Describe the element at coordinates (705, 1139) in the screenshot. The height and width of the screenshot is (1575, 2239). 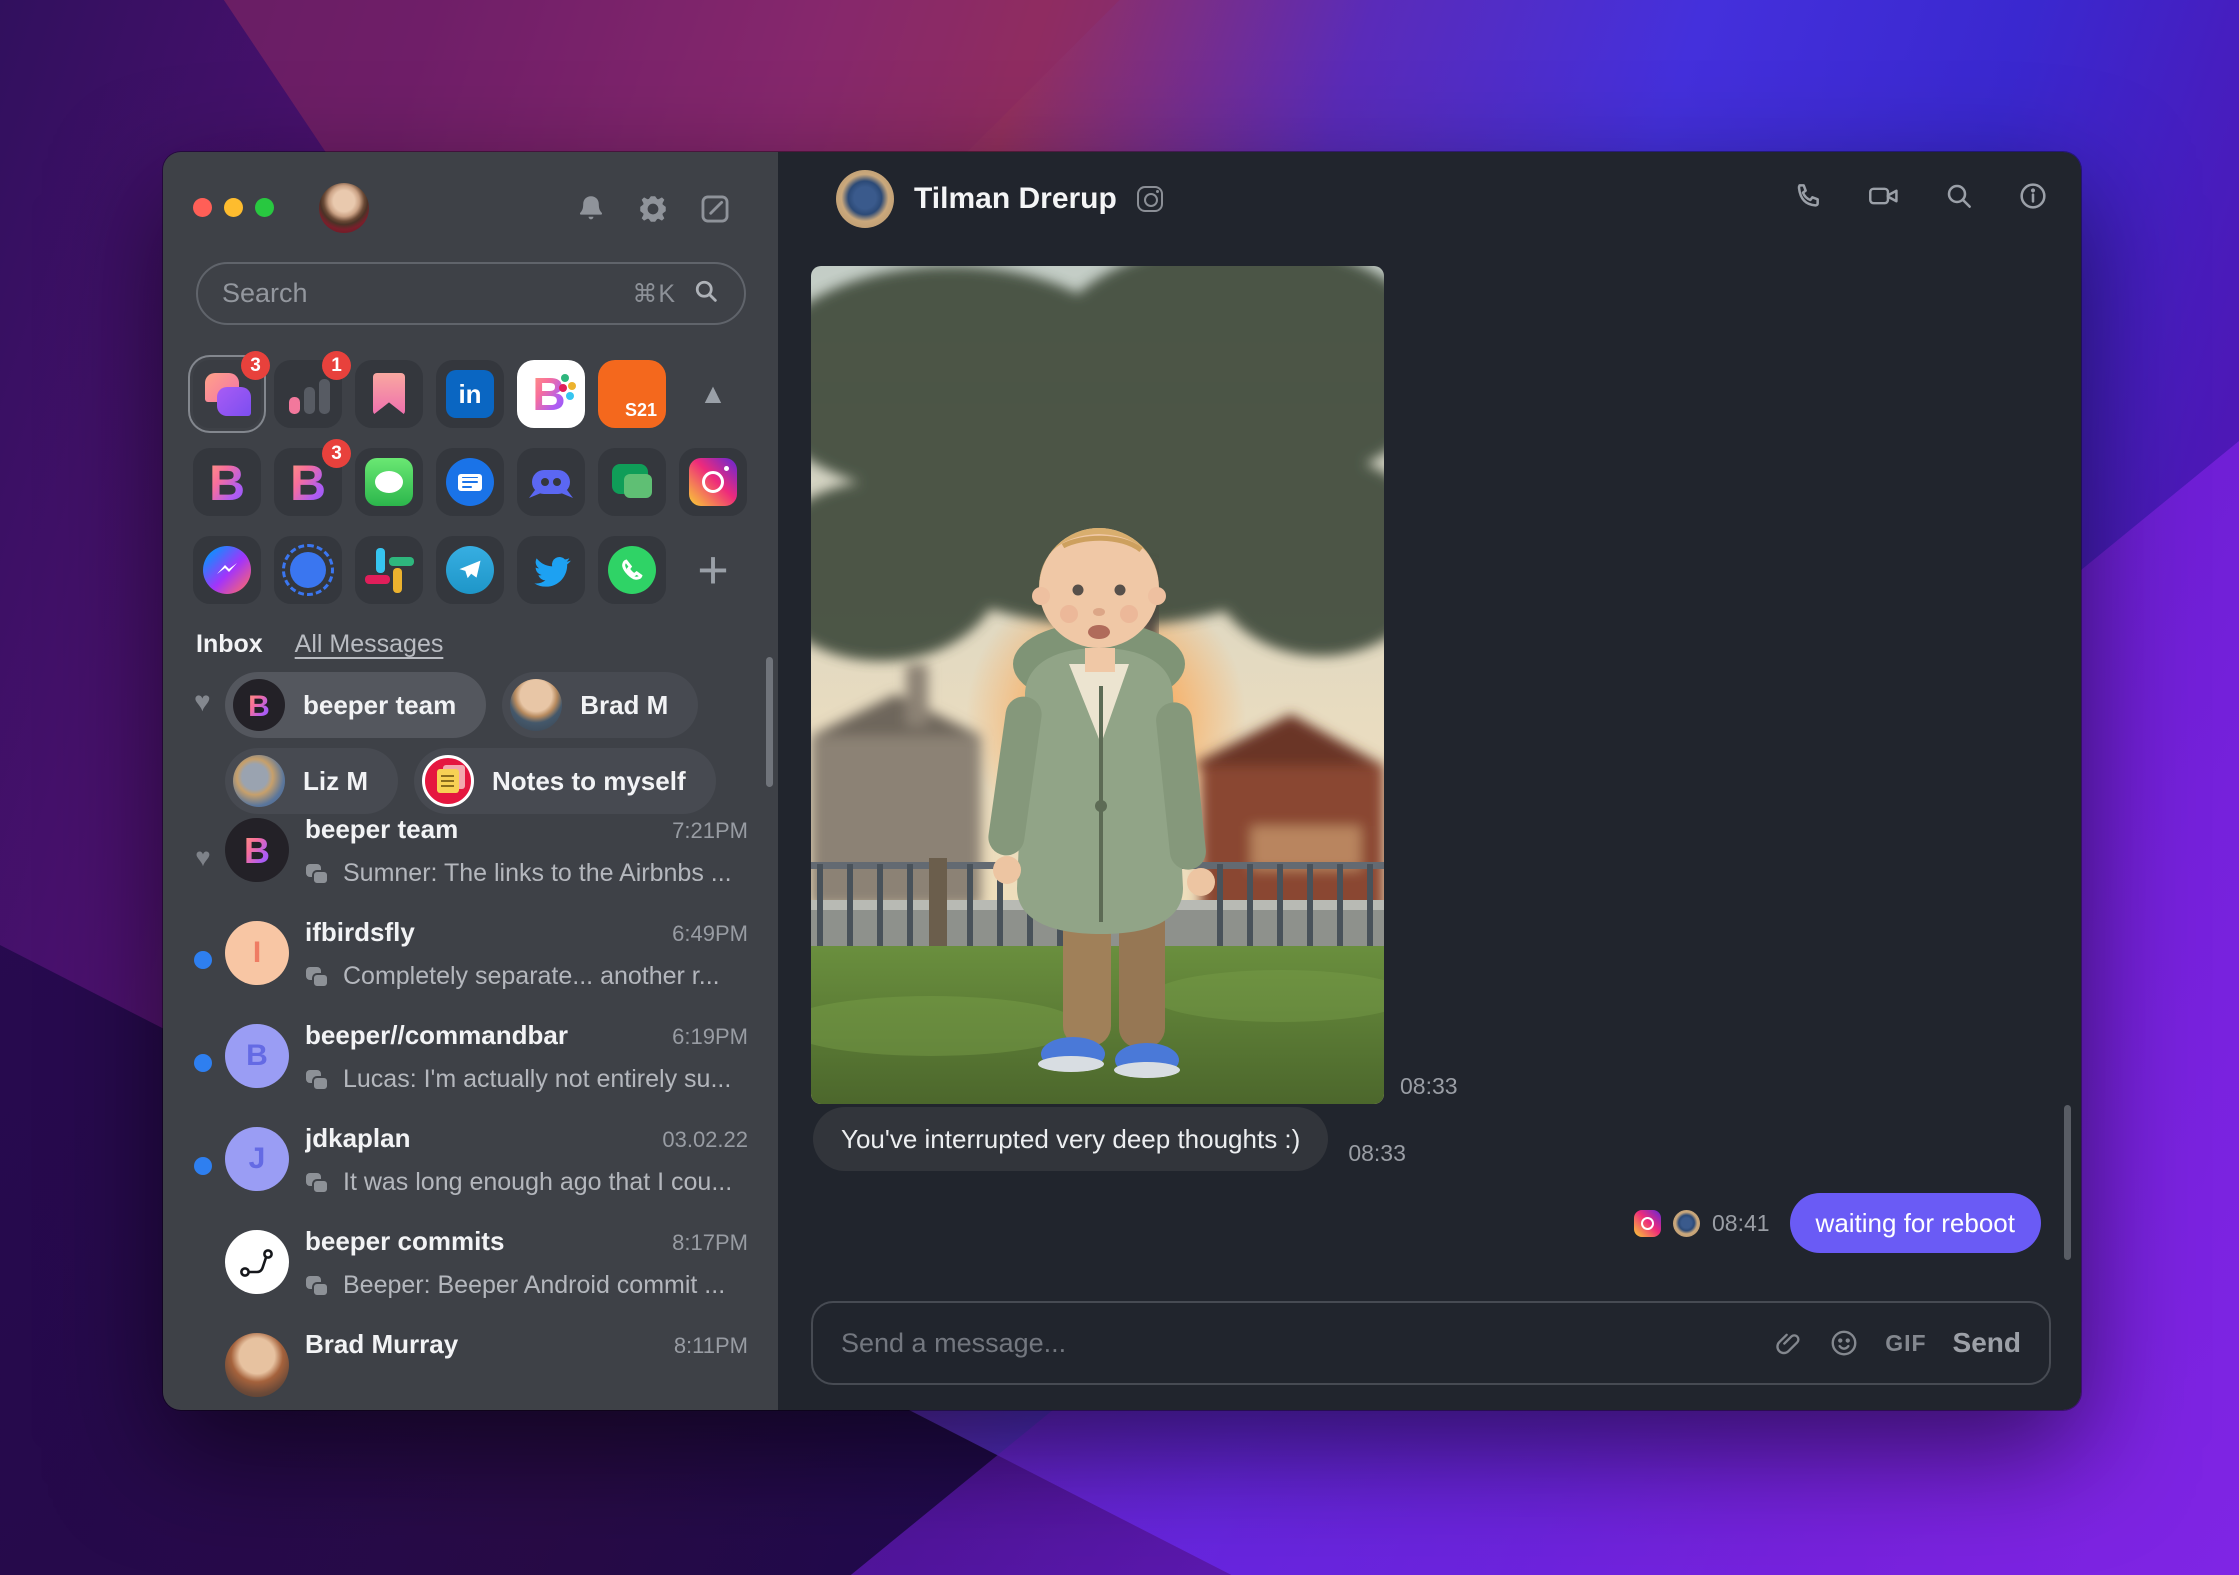
I see `chat-time: 03.02.22` at that location.